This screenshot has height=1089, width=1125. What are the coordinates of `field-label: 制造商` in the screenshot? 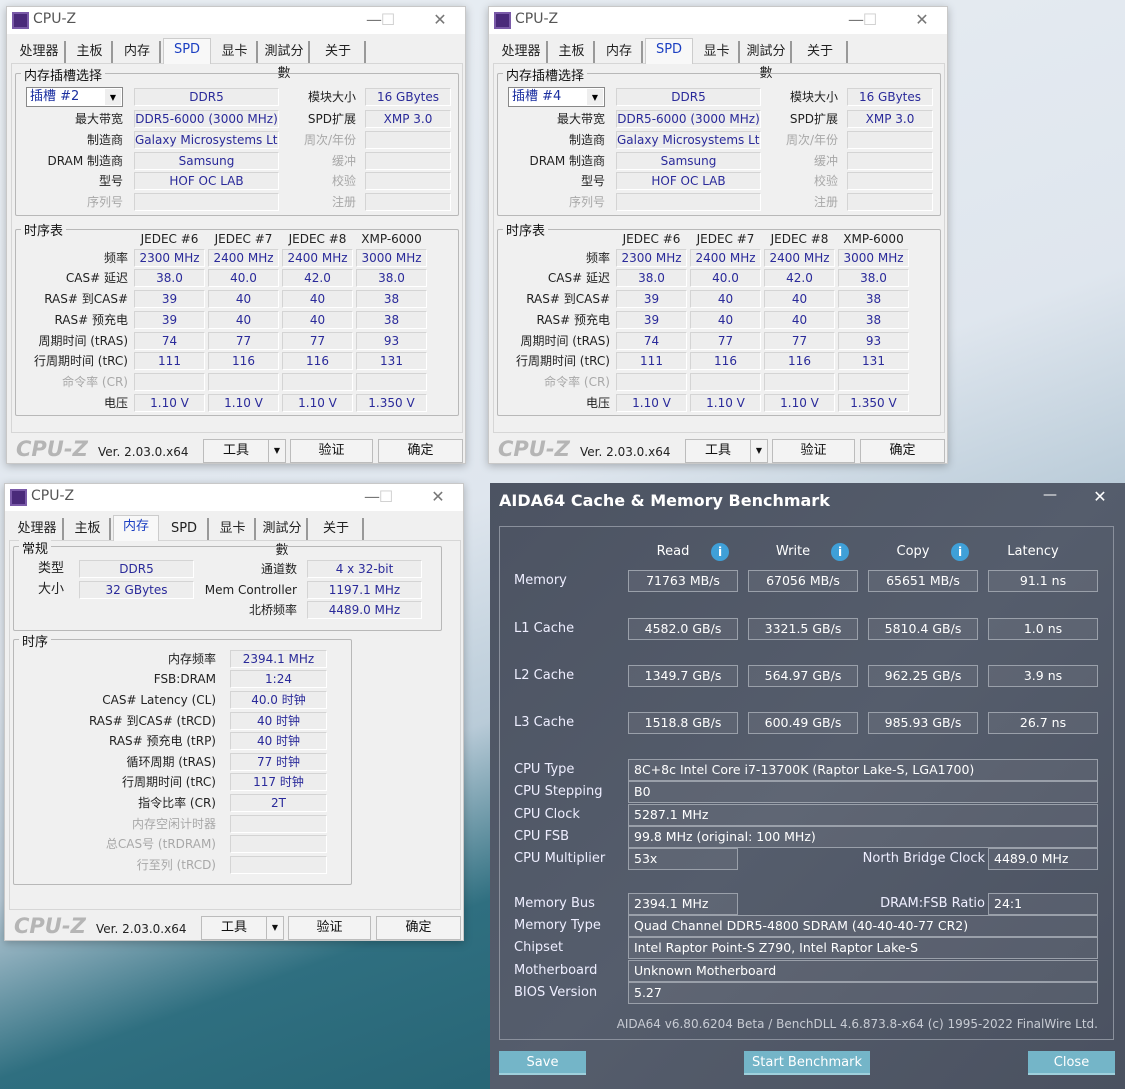 It's located at (586, 140).